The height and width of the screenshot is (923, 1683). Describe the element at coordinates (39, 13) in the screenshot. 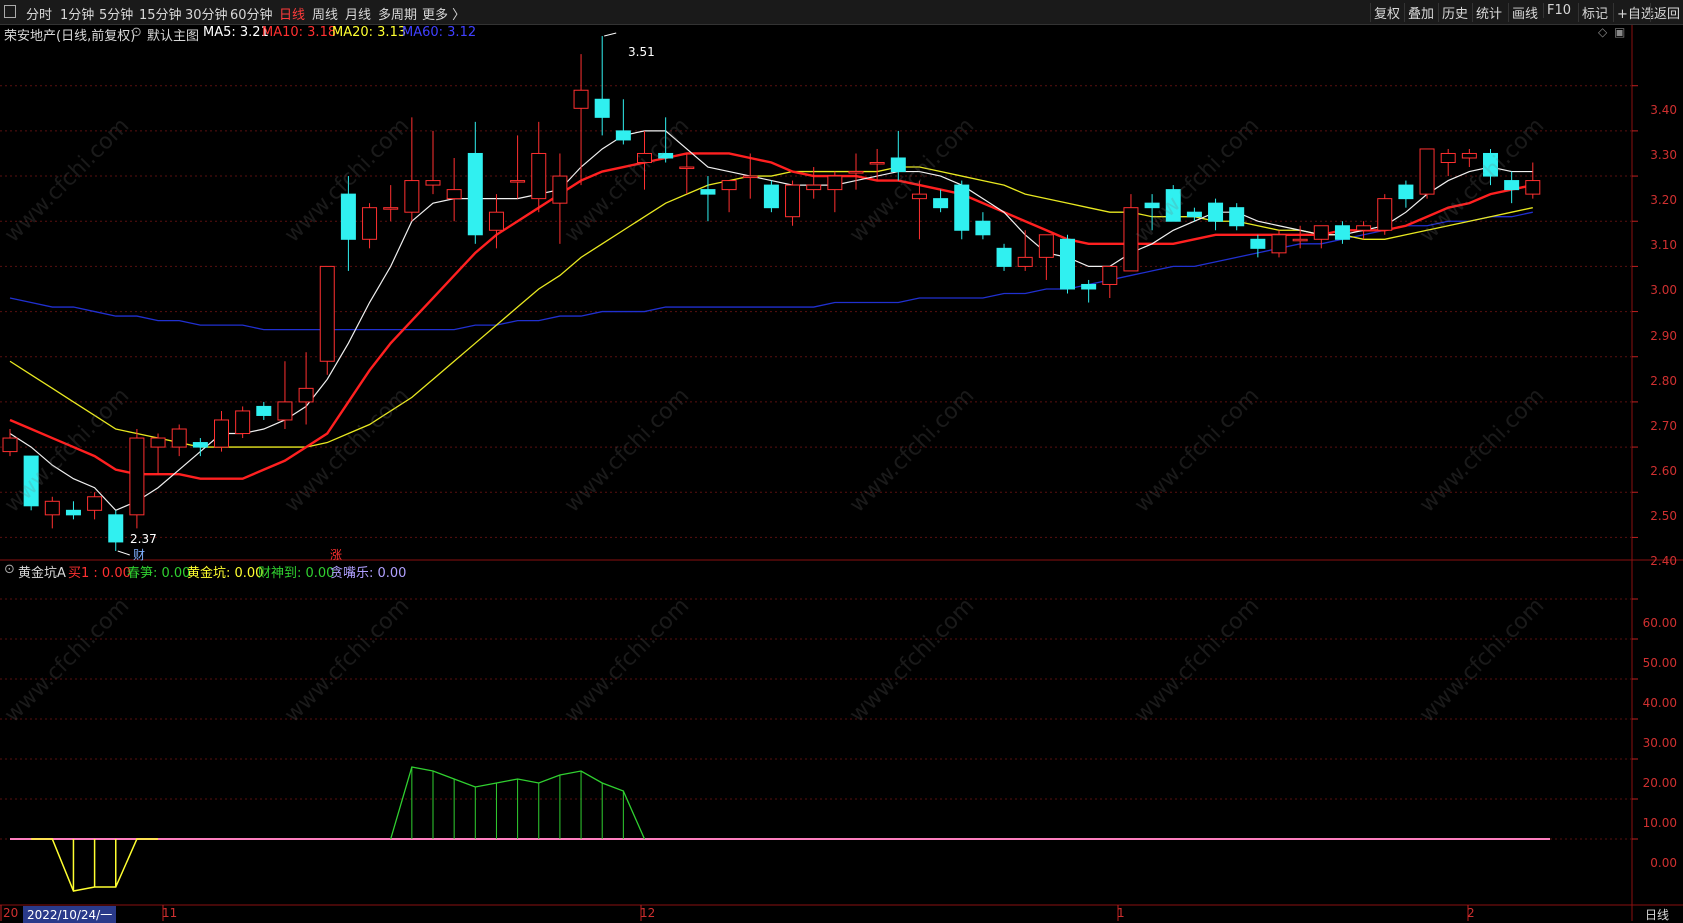

I see `period-tab: 分时` at that location.